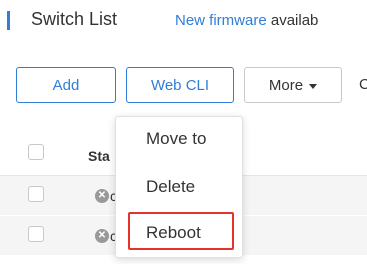  I want to click on select-all-checkbox, so click(36, 152).